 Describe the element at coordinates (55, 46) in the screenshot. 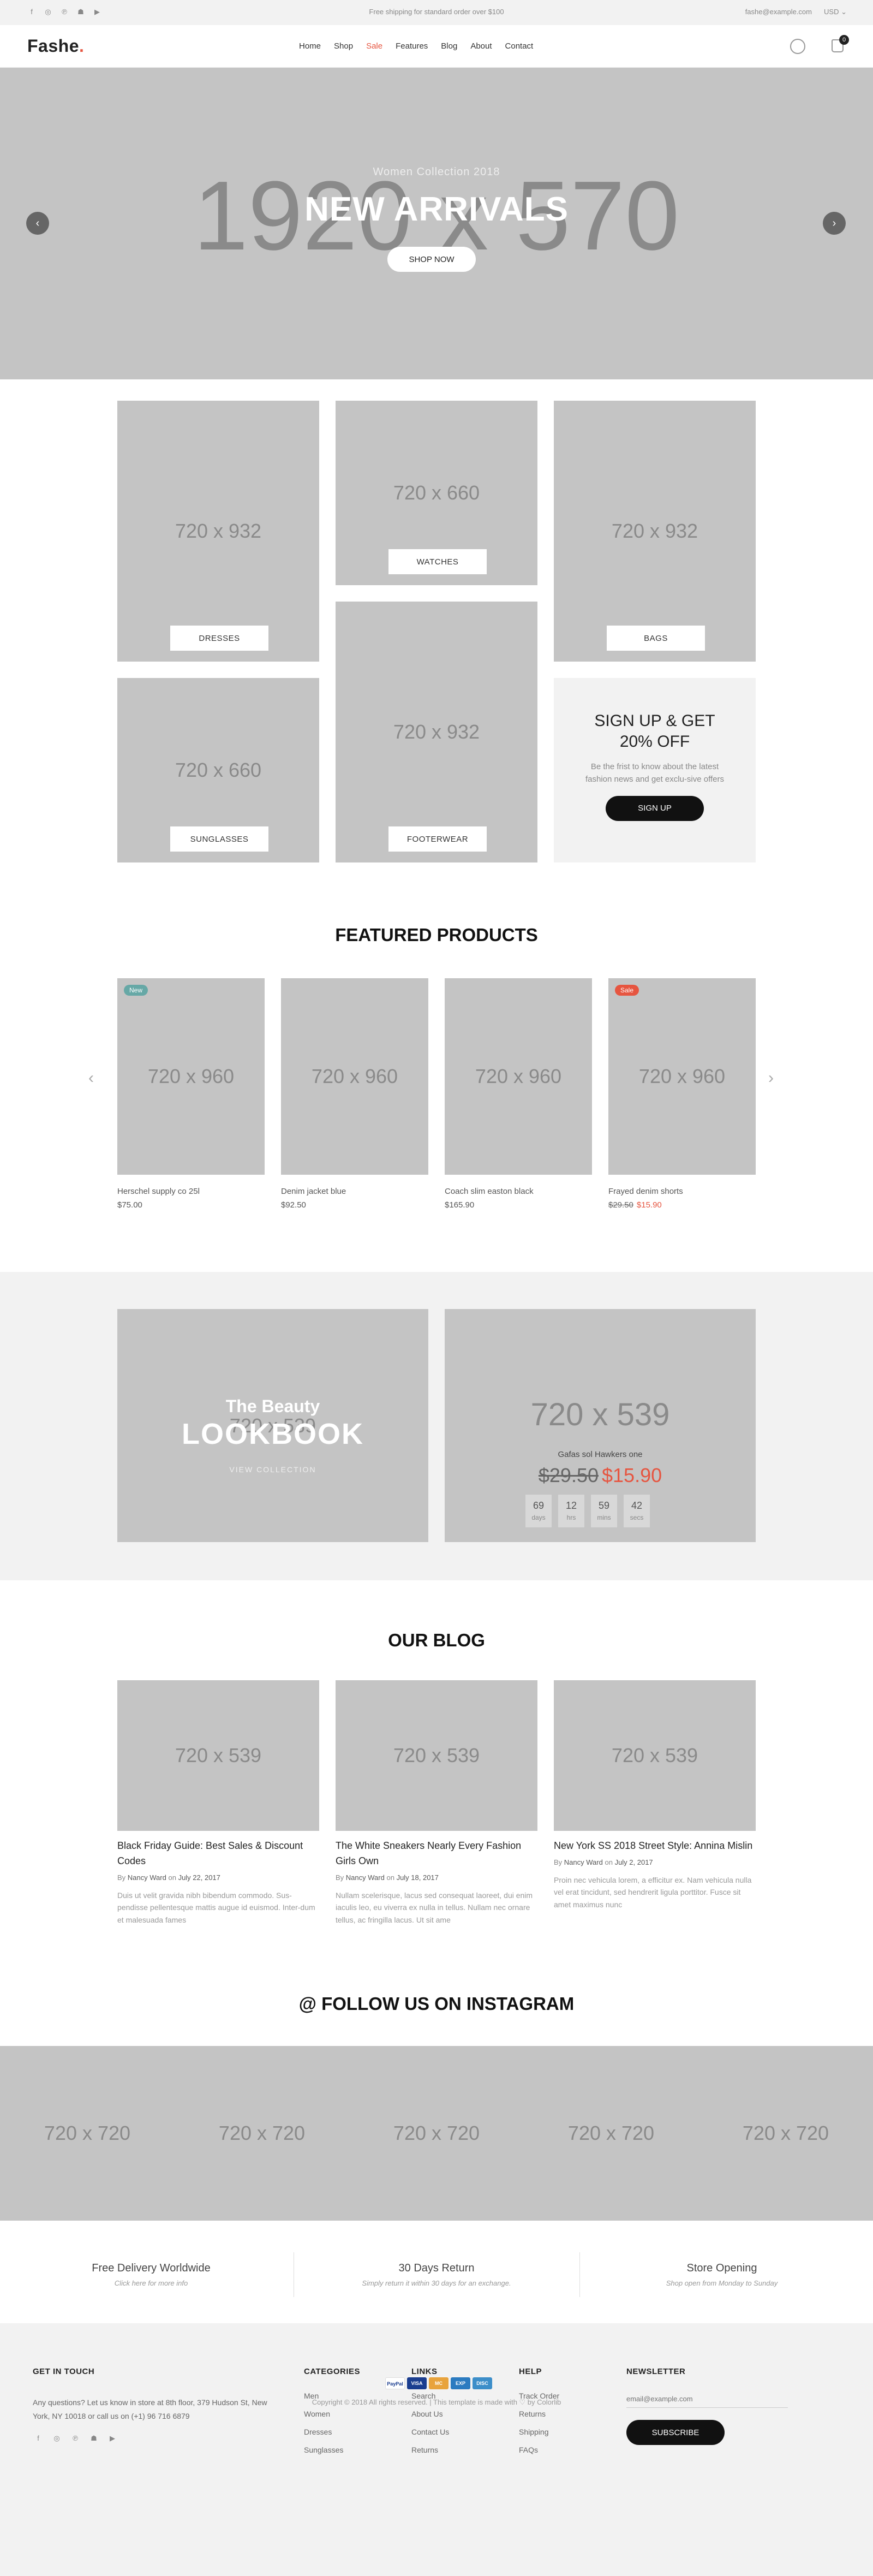

I see `logo: Fashe.` at that location.